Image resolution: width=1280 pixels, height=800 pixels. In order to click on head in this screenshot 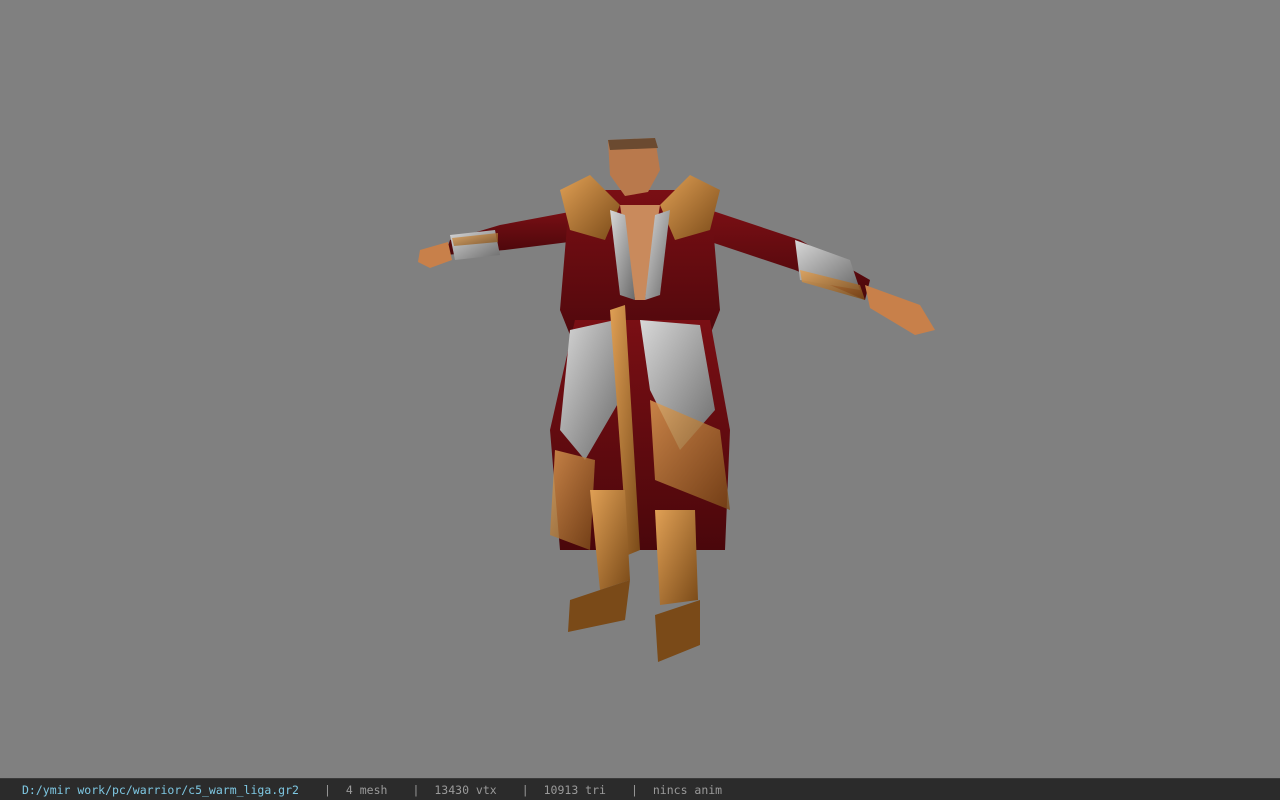, I will do `click(634, 167)`.